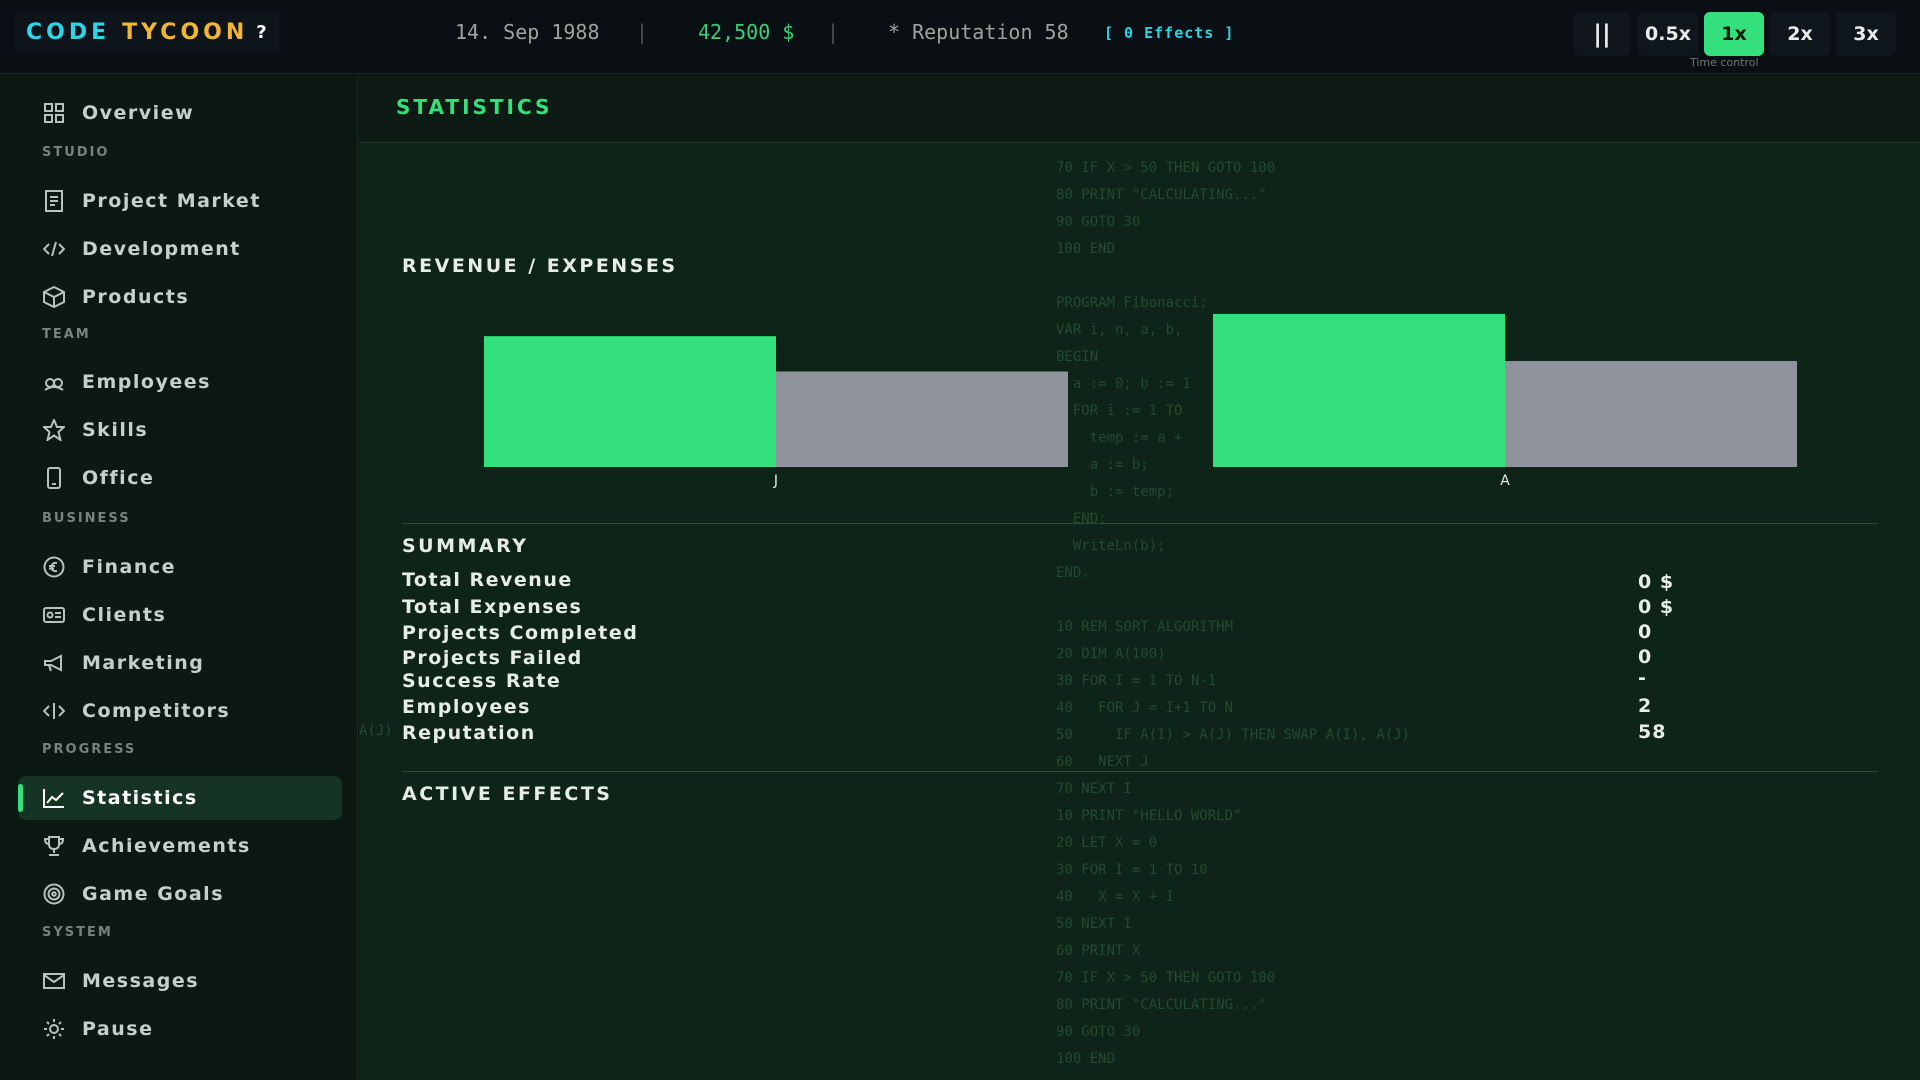 The image size is (1920, 1080). What do you see at coordinates (1645, 657) in the screenshot?
I see `summary-value-projects-failed: 0` at bounding box center [1645, 657].